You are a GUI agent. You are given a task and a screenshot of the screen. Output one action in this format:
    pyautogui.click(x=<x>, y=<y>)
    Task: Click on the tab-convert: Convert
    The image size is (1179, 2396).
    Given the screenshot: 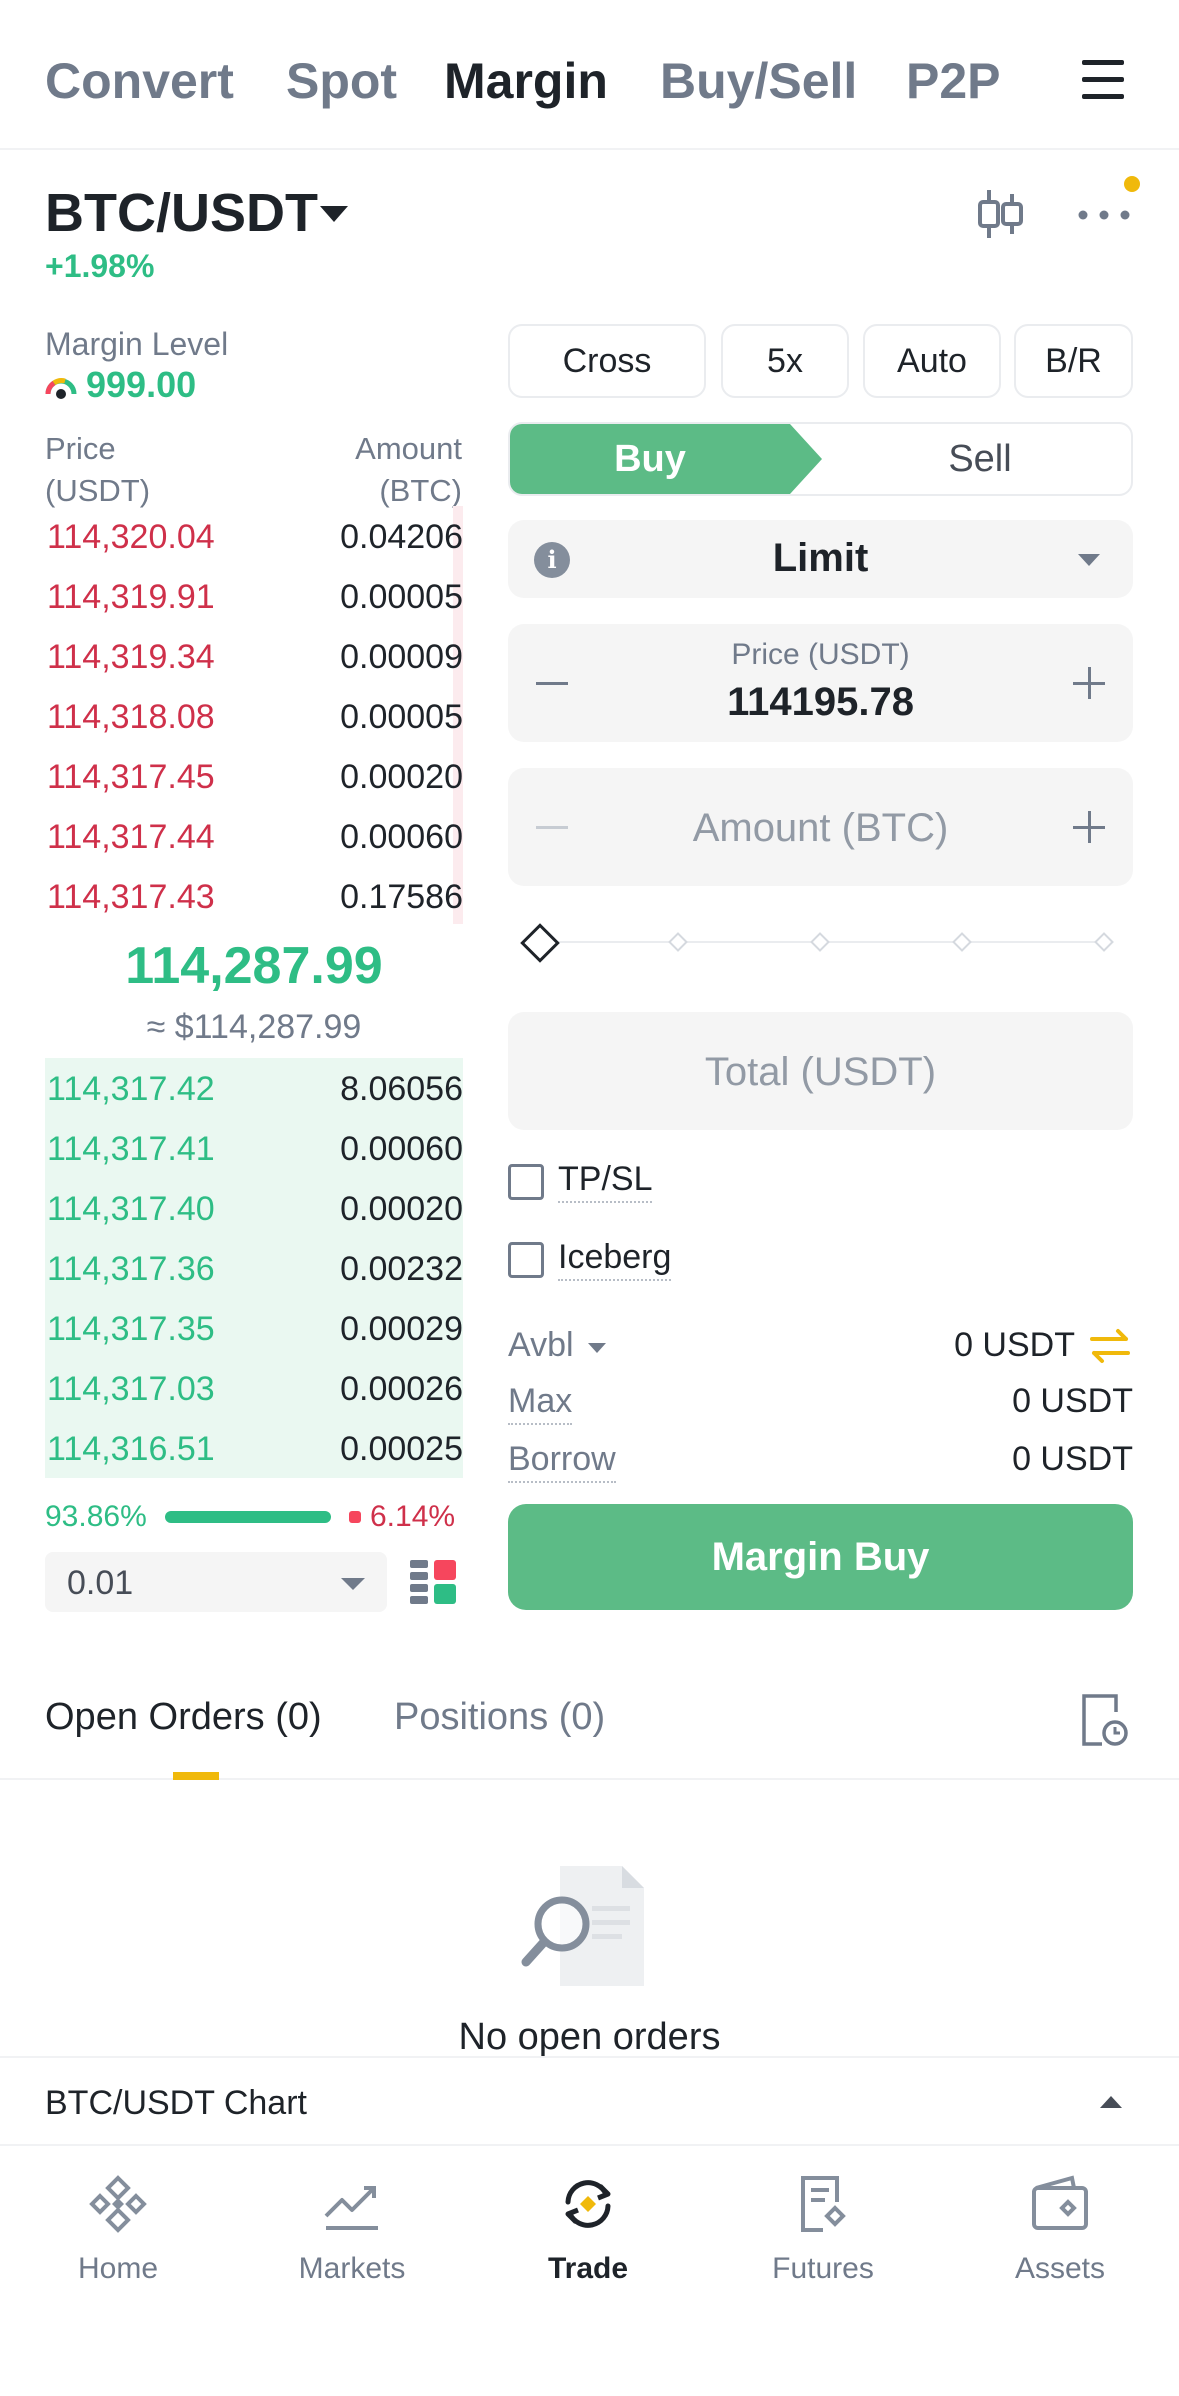 What is the action you would take?
    pyautogui.click(x=139, y=81)
    